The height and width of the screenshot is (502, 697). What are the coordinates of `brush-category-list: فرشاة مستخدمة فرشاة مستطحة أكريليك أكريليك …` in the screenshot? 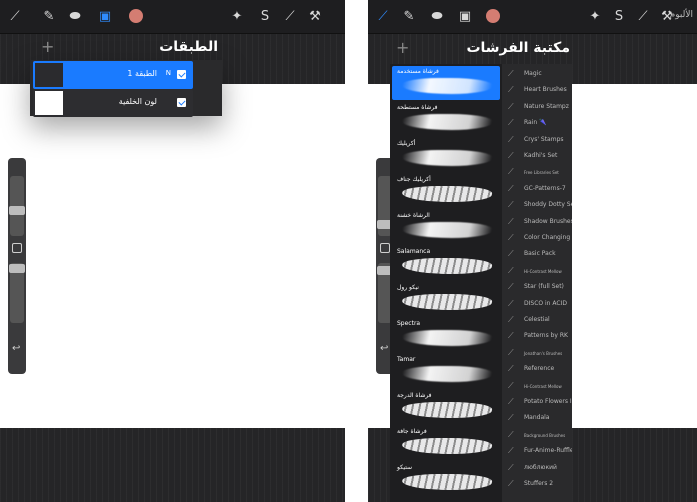 It's located at (446, 283).